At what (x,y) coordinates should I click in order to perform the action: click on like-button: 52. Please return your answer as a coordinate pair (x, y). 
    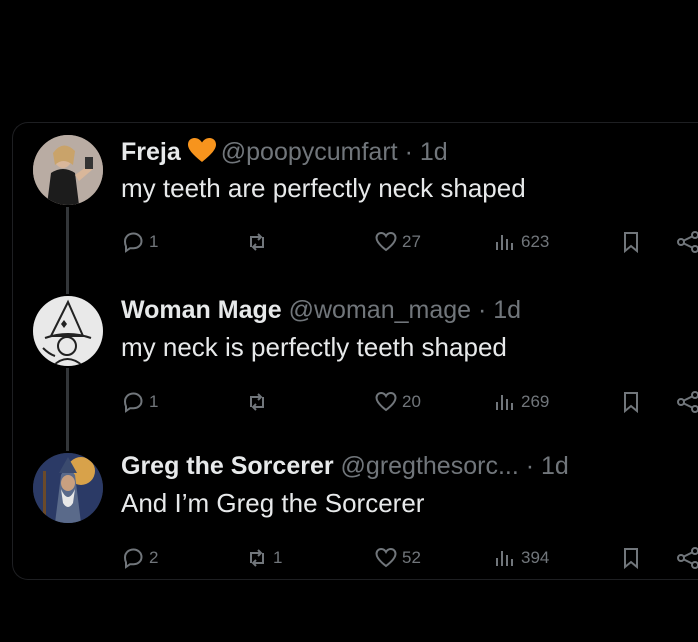
    Looking at the image, I should click on (397, 558).